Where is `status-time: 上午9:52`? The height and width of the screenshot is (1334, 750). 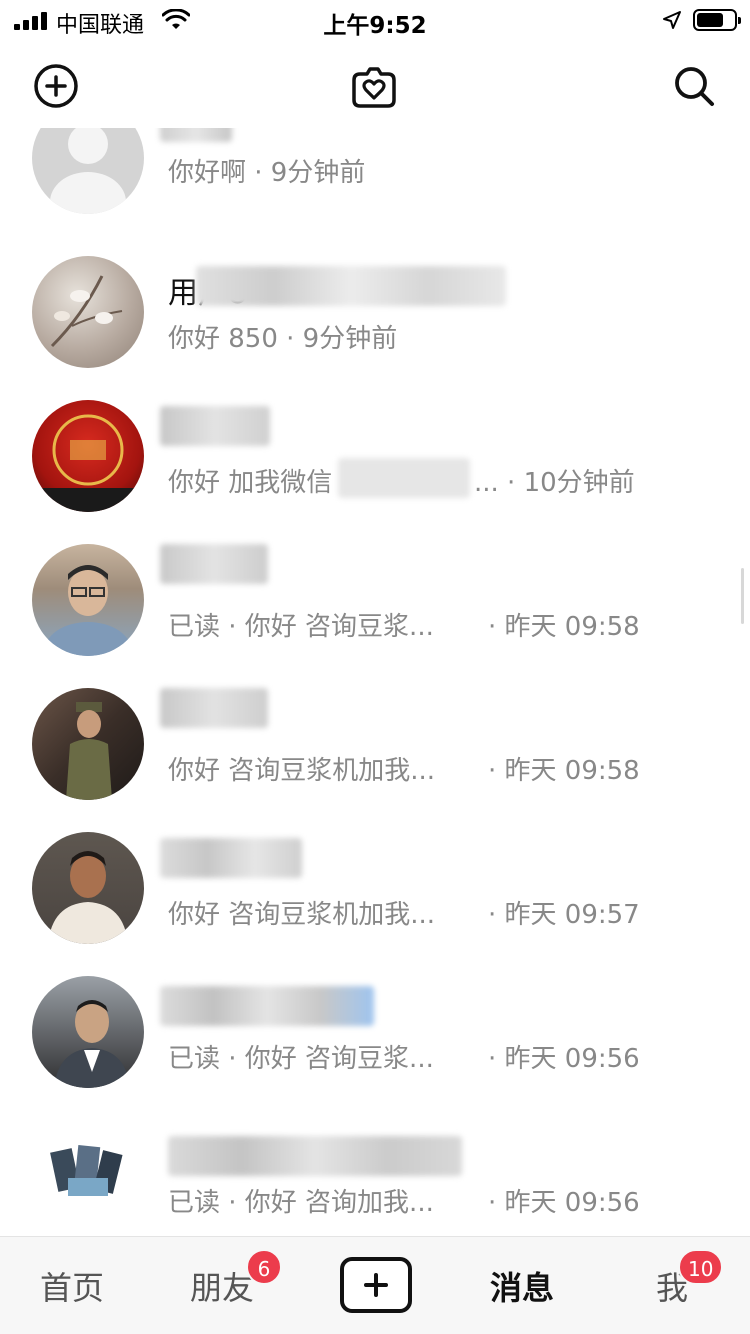 status-time: 上午9:52 is located at coordinates (375, 26).